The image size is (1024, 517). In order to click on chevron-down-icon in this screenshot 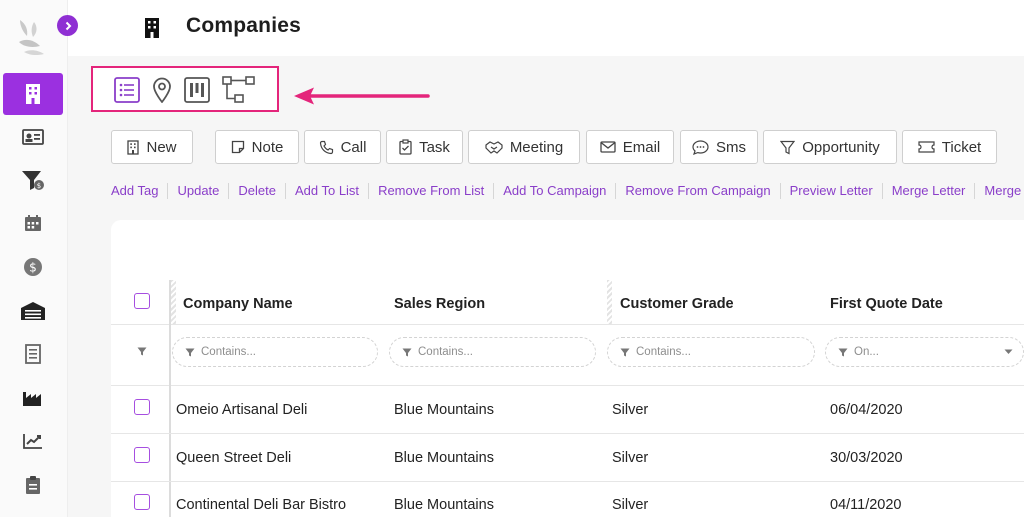, I will do `click(1008, 351)`.